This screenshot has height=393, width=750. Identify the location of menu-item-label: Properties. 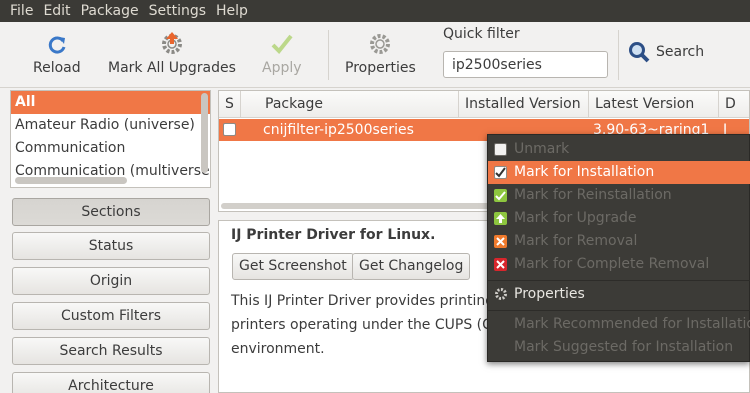
(549, 294).